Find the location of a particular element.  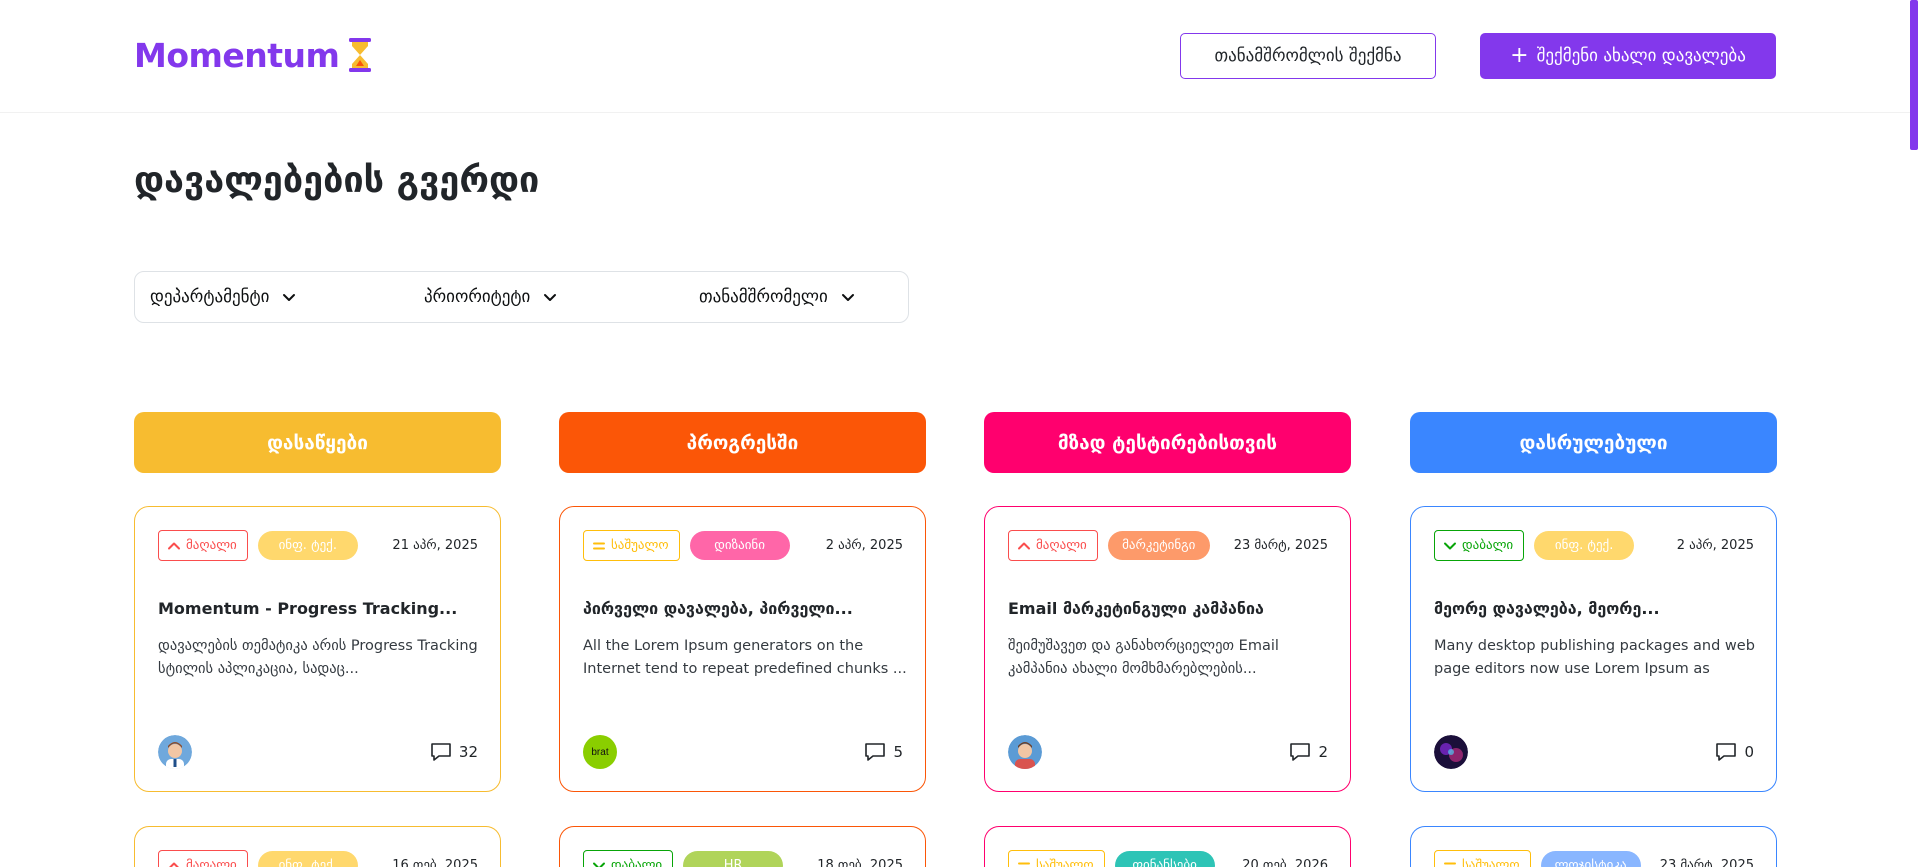

page-title: დავალებების გვერდი is located at coordinates (337, 180).